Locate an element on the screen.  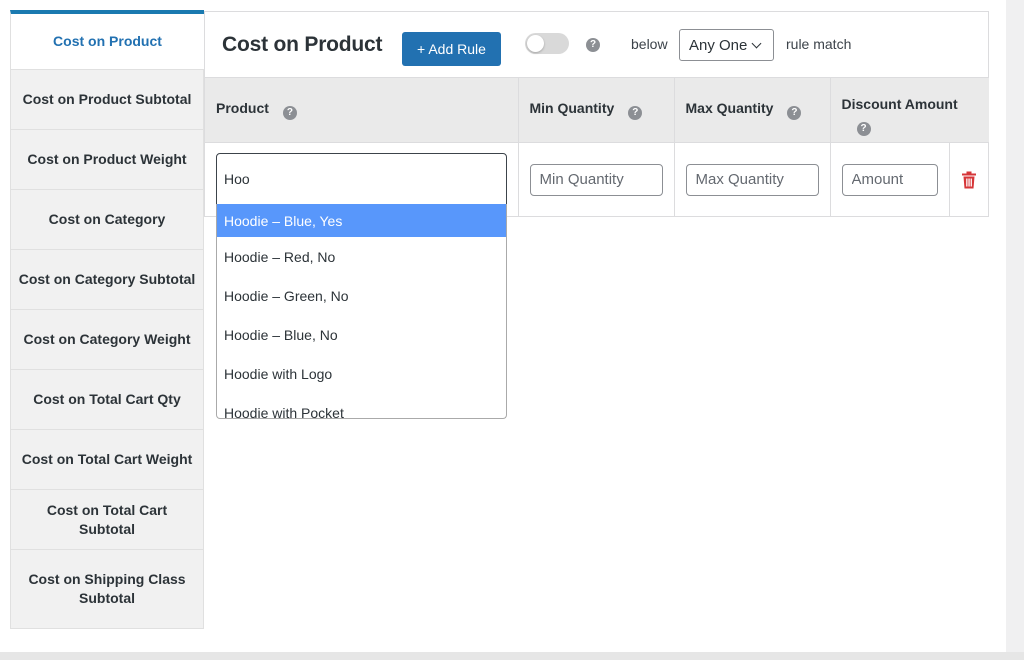
tab-cost-on-product-subtotal: Cost on Product Subtotal is located at coordinates (107, 100).